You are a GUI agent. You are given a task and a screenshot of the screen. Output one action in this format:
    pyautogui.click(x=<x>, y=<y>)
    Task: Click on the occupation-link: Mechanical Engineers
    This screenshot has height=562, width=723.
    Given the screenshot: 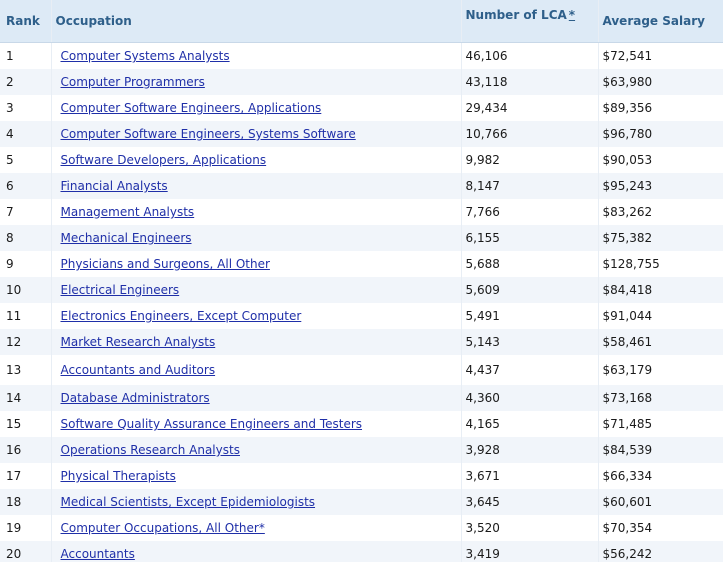 What is the action you would take?
    pyautogui.click(x=126, y=238)
    